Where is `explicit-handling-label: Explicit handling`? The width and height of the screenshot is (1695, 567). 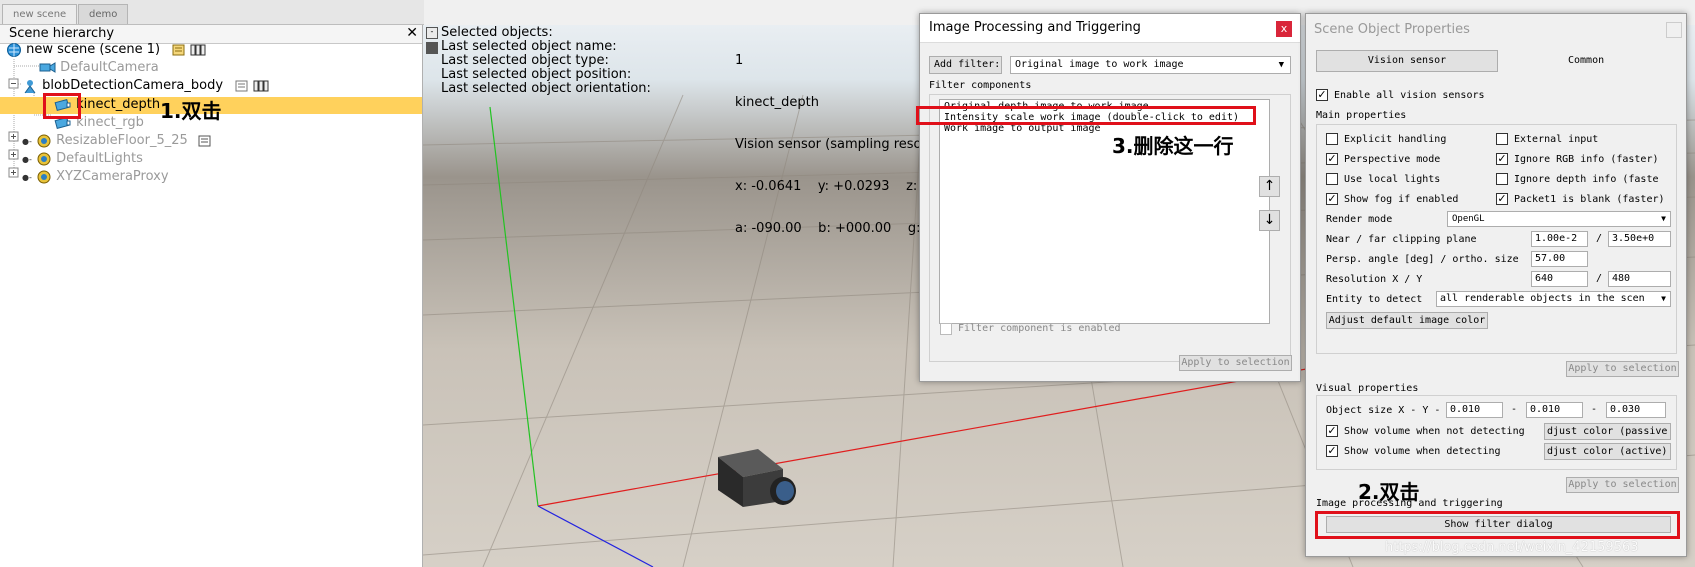
explicit-handling-label: Explicit handling is located at coordinates (1395, 139).